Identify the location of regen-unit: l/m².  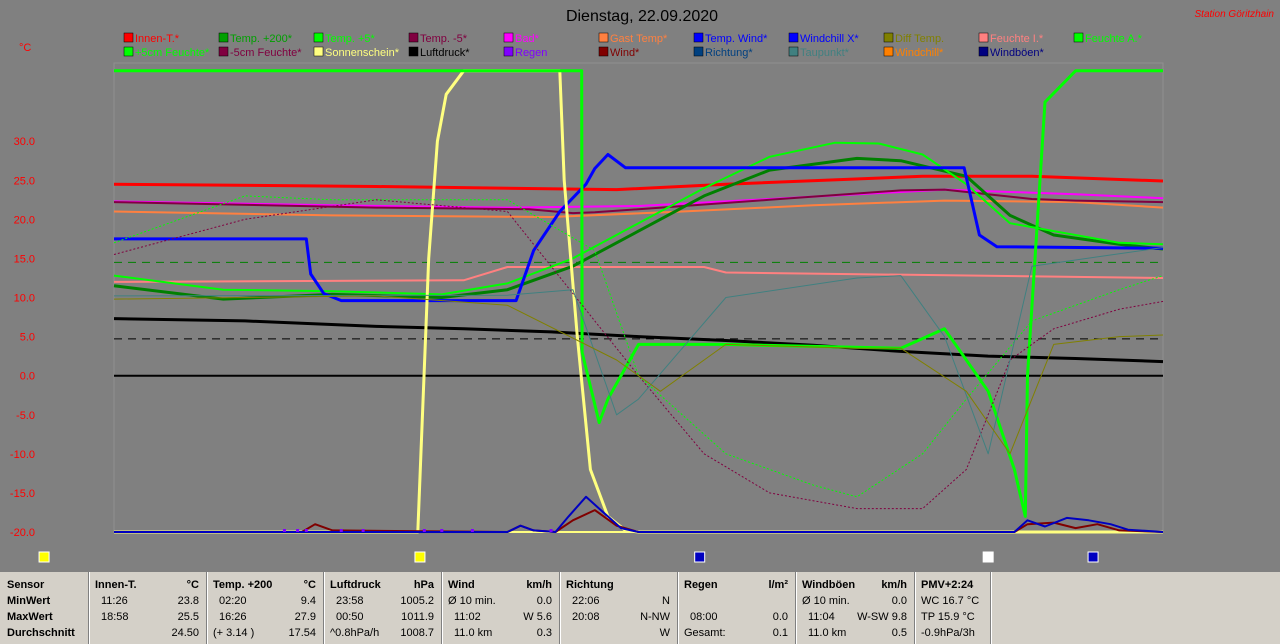
(778, 585).